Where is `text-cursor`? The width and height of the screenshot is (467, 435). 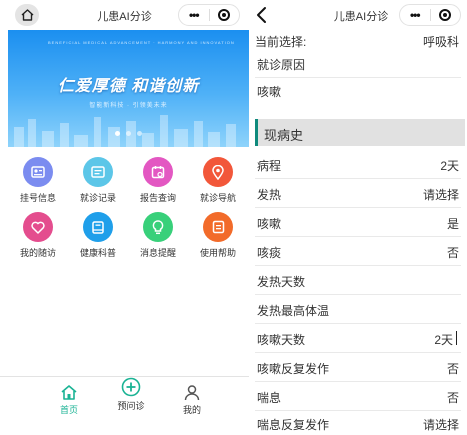 text-cursor is located at coordinates (456, 338).